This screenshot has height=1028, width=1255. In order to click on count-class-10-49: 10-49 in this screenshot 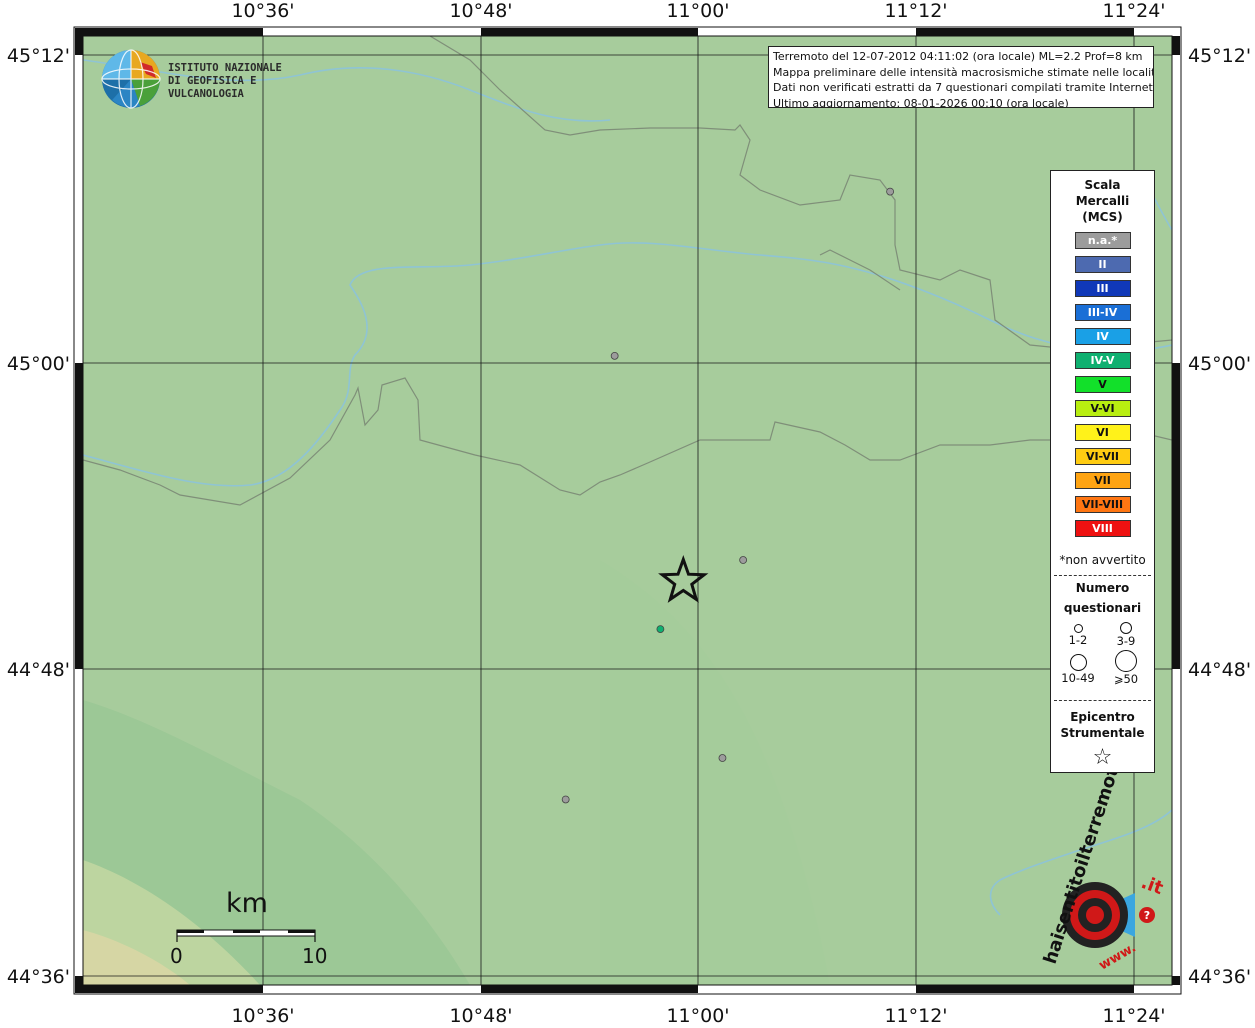, I will do `click(1078, 669)`.